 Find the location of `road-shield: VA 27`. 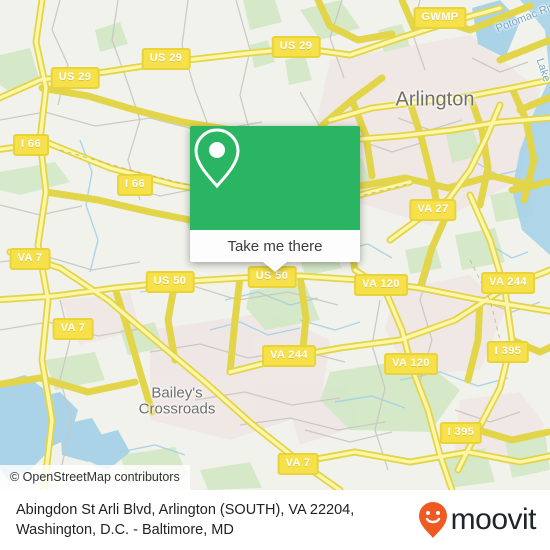

road-shield: VA 27 is located at coordinates (433, 210).